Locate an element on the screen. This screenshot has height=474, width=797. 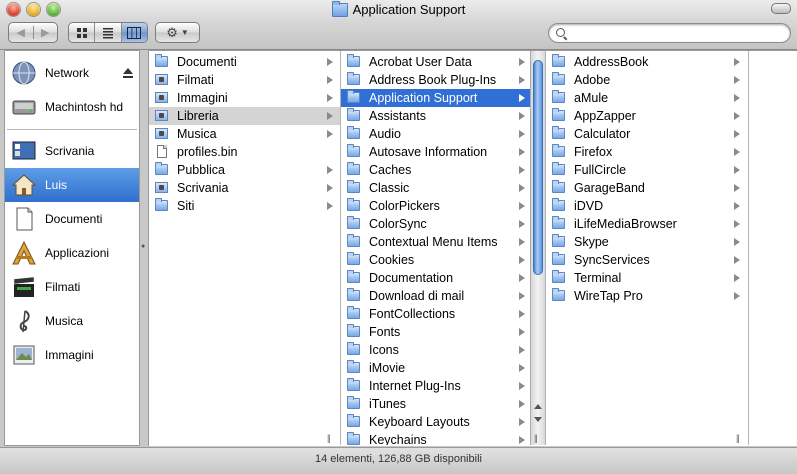
list-item: Icons is located at coordinates (435, 350).